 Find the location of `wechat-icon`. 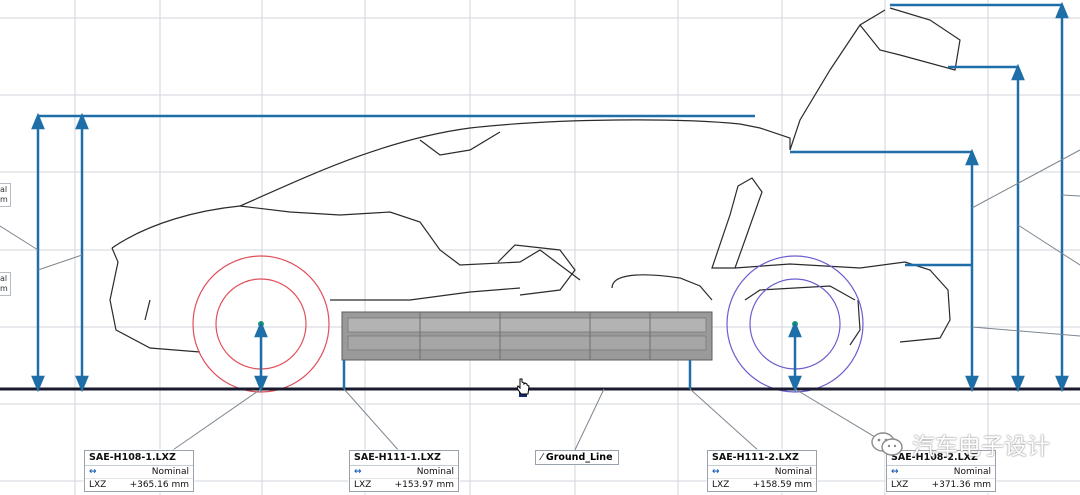

wechat-icon is located at coordinates (887, 444).